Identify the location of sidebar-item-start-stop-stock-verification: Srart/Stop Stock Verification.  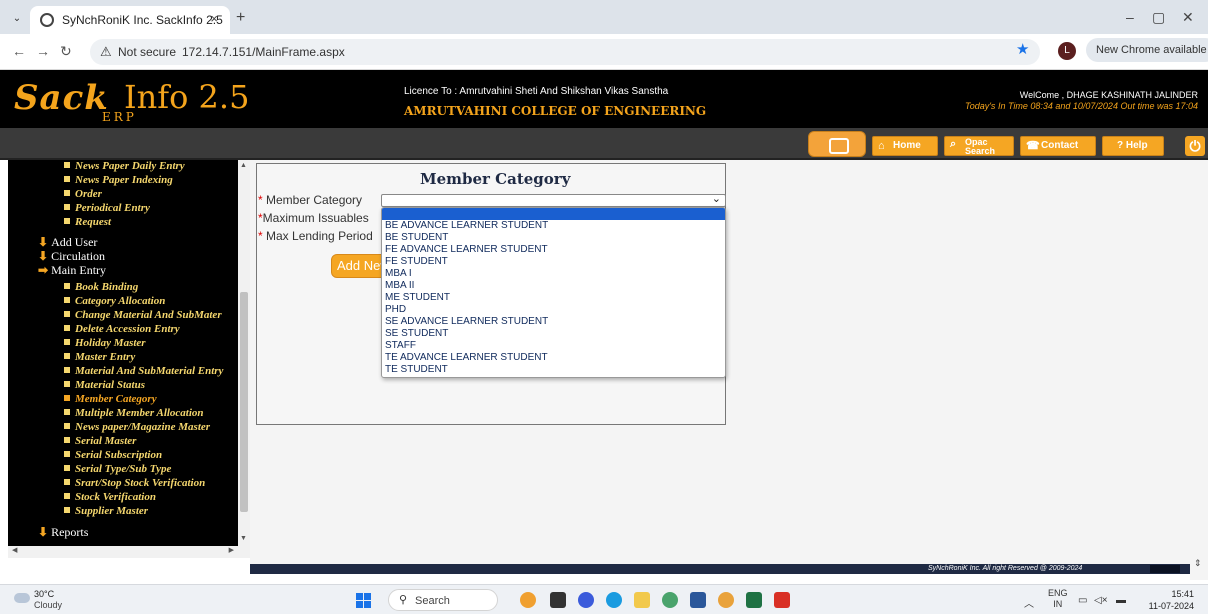
(134, 483).